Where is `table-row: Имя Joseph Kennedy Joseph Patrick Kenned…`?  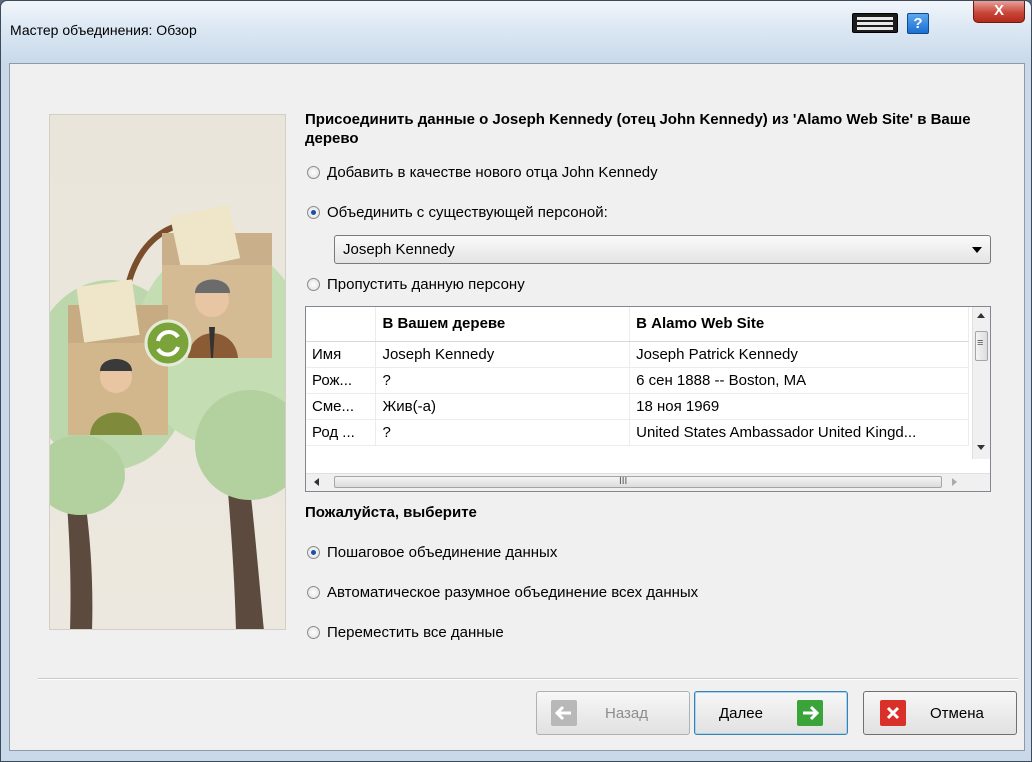
table-row: Имя Joseph Kennedy Joseph Patrick Kenned… is located at coordinates (637, 354).